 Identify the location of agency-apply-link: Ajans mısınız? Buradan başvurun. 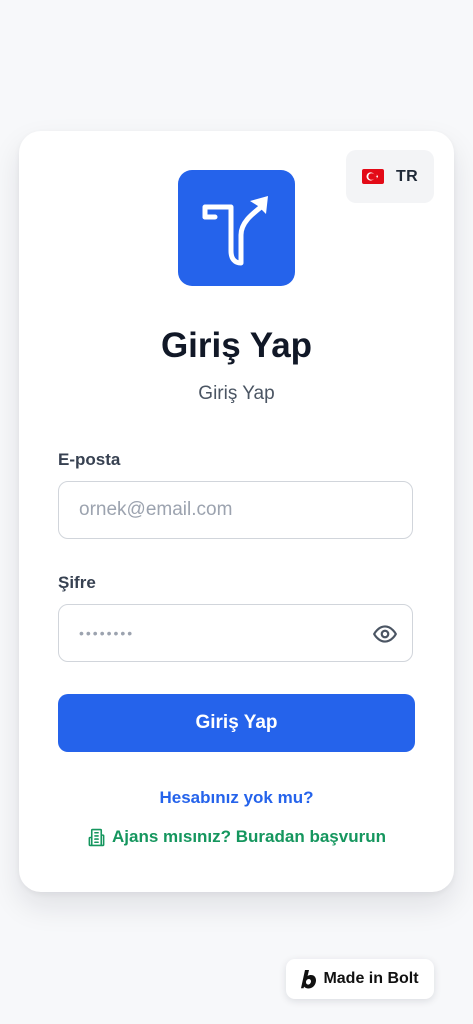
(236, 837).